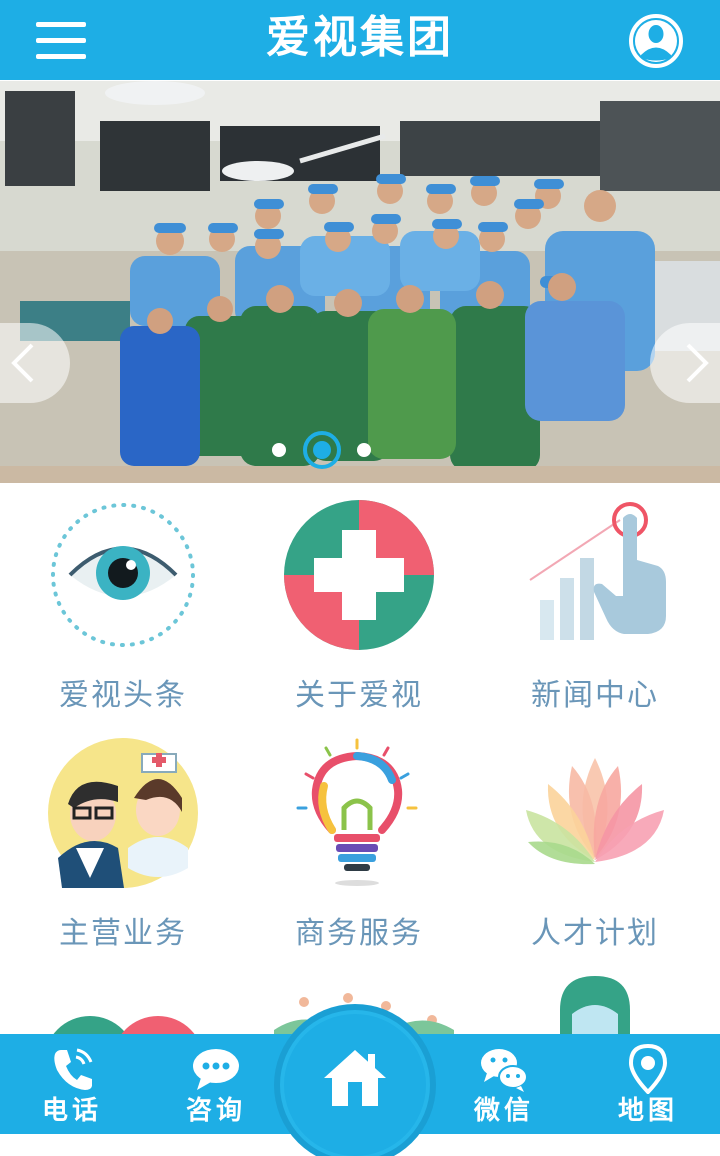 The image size is (720, 1156). Describe the element at coordinates (359, 575) in the screenshot. I see `medical-cross-icon` at that location.